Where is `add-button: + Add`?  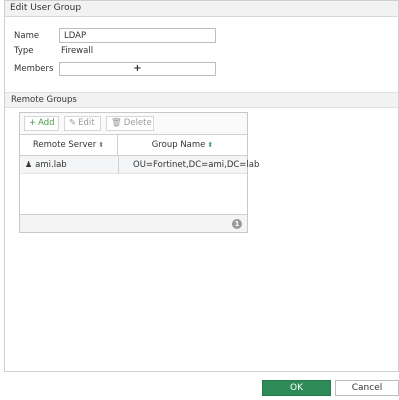
add-button: + Add is located at coordinates (41, 123).